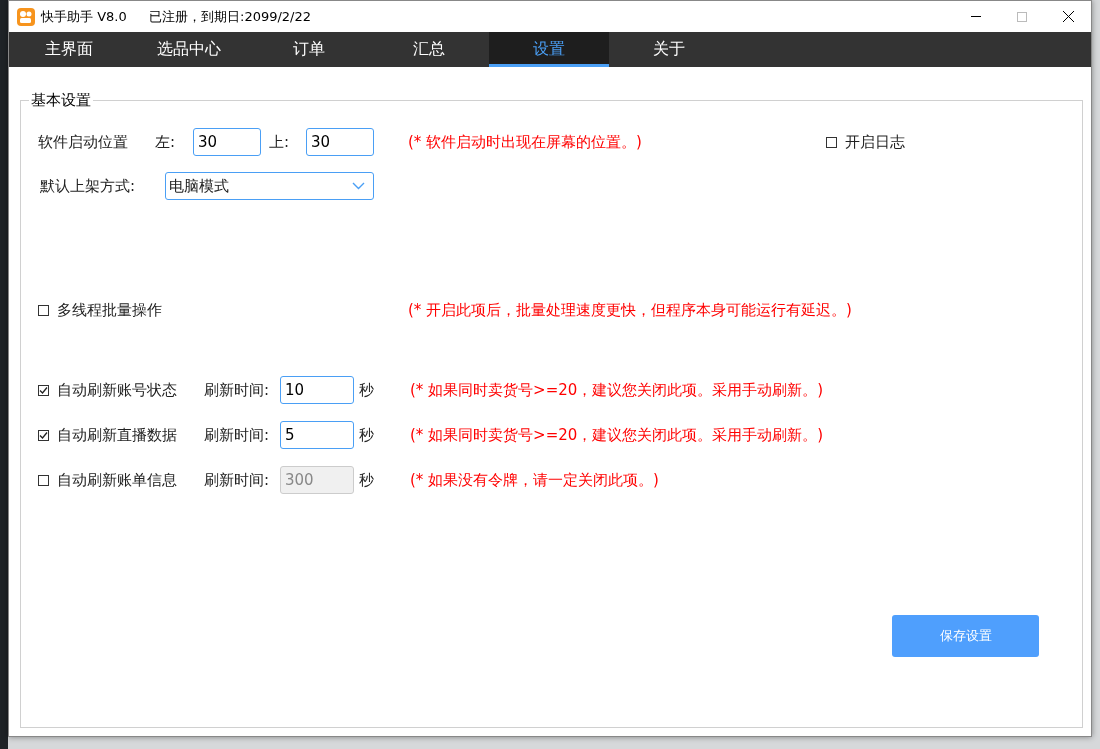 The height and width of the screenshot is (749, 1100). What do you see at coordinates (976, 16) in the screenshot?
I see `minimize-icon` at bounding box center [976, 16].